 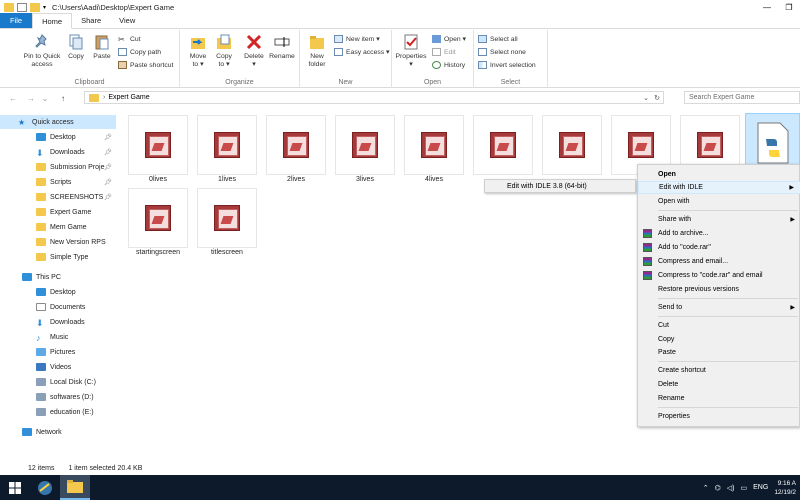 What do you see at coordinates (58, 322) in the screenshot?
I see `nav-pc-downloads: ⬇ Downloads` at bounding box center [58, 322].